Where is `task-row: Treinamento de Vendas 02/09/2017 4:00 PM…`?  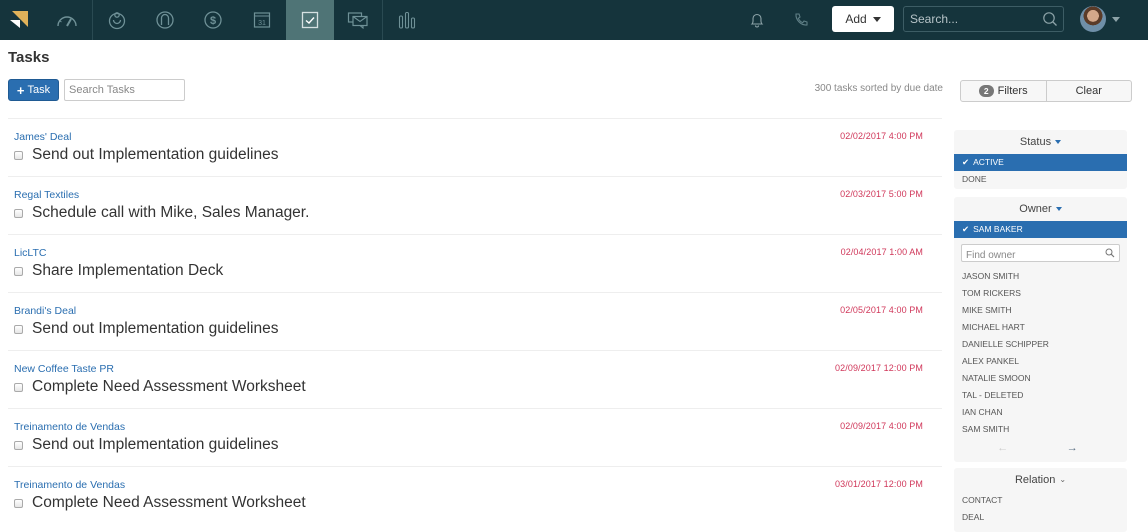
task-row: Treinamento de Vendas 02/09/2017 4:00 PM… is located at coordinates (475, 437).